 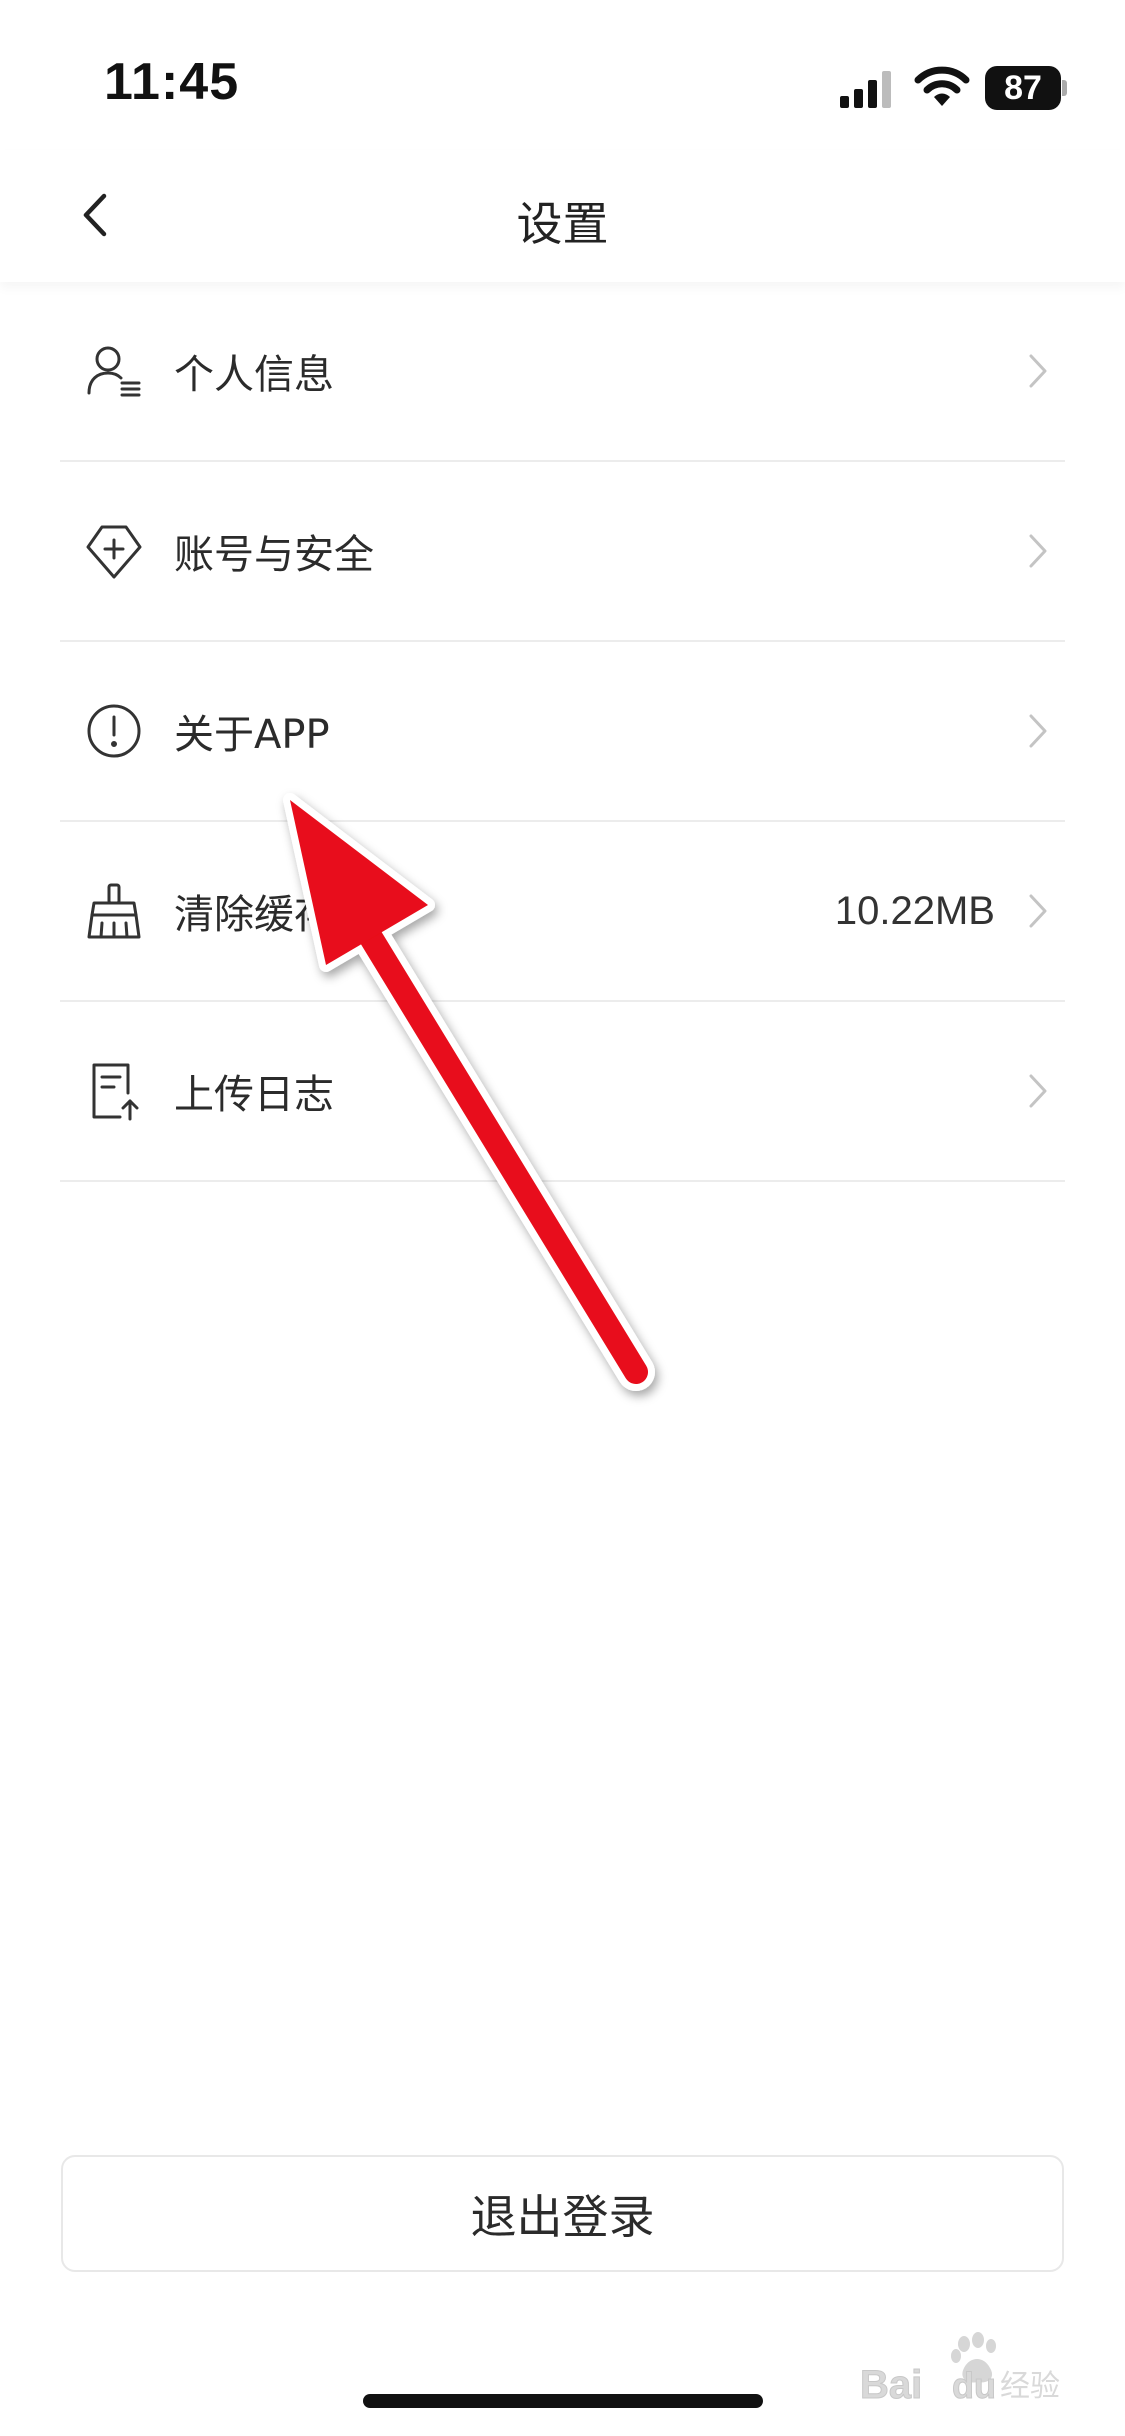 I want to click on baidu-watermark-logo: Bai du 经验, so click(x=960, y=2368).